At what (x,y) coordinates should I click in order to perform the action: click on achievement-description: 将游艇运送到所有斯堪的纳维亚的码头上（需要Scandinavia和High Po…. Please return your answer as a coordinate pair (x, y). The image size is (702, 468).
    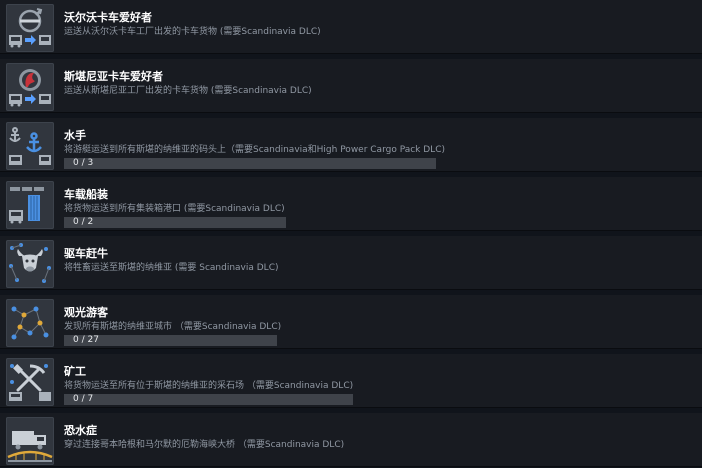
    Looking at the image, I should click on (254, 150).